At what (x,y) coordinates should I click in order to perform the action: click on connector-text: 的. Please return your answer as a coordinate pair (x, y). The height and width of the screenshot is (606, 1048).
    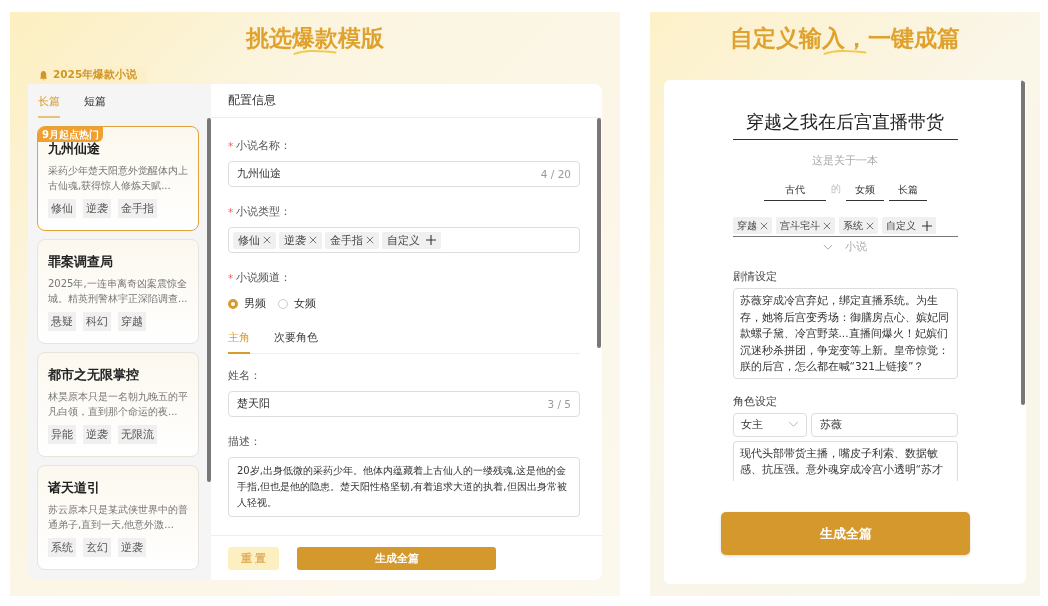
    Looking at the image, I should click on (835, 189).